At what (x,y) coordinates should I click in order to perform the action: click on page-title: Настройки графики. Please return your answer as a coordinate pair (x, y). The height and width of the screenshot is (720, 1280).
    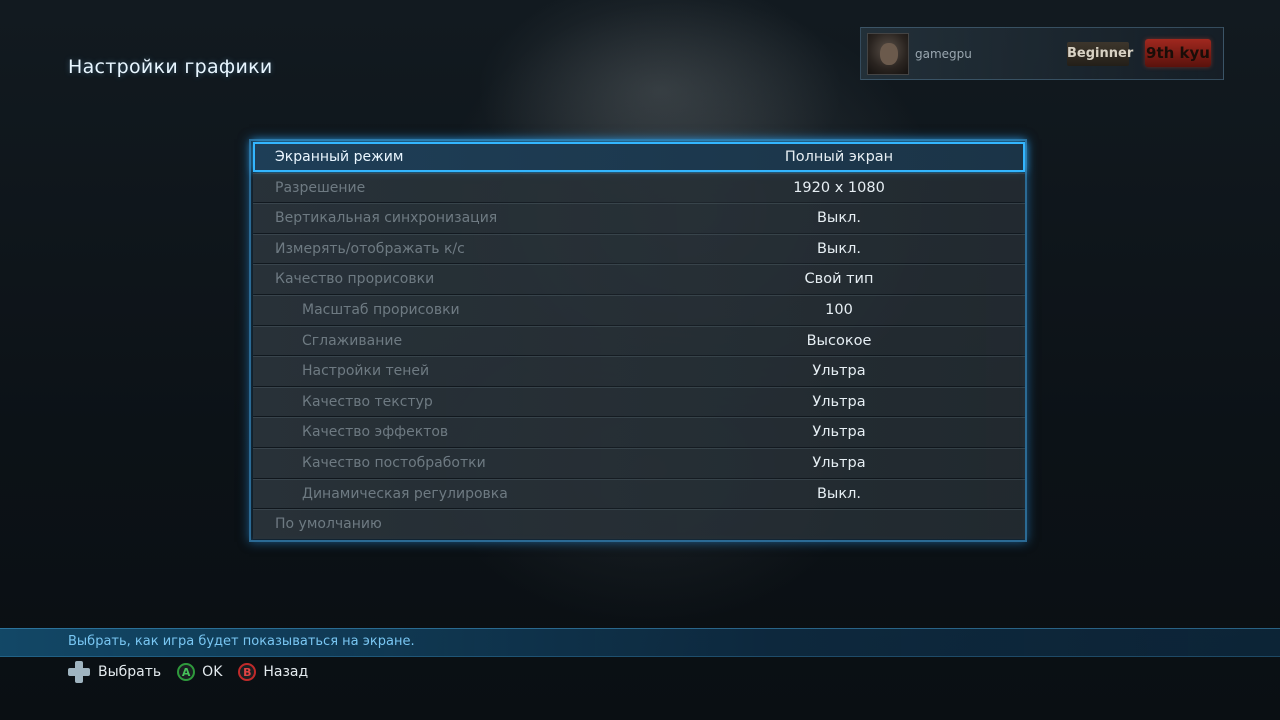
    Looking at the image, I should click on (170, 67).